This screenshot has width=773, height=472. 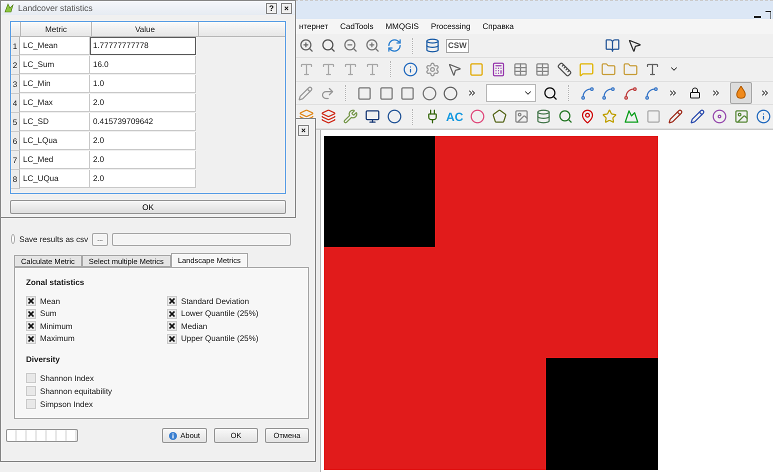 I want to click on calculator-icon, so click(x=498, y=69).